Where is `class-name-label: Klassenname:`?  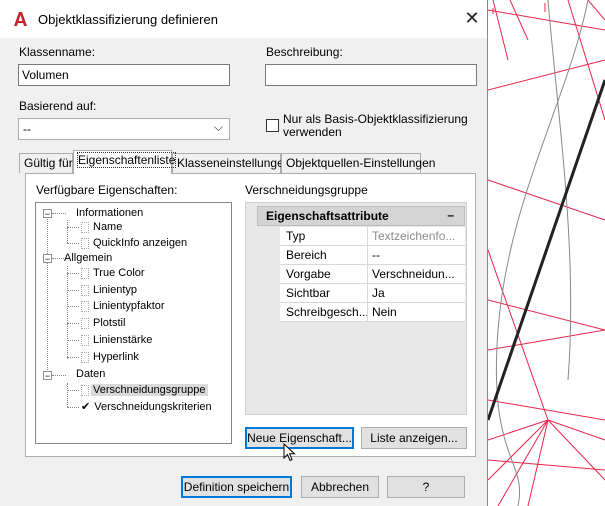 class-name-label: Klassenname: is located at coordinates (57, 52).